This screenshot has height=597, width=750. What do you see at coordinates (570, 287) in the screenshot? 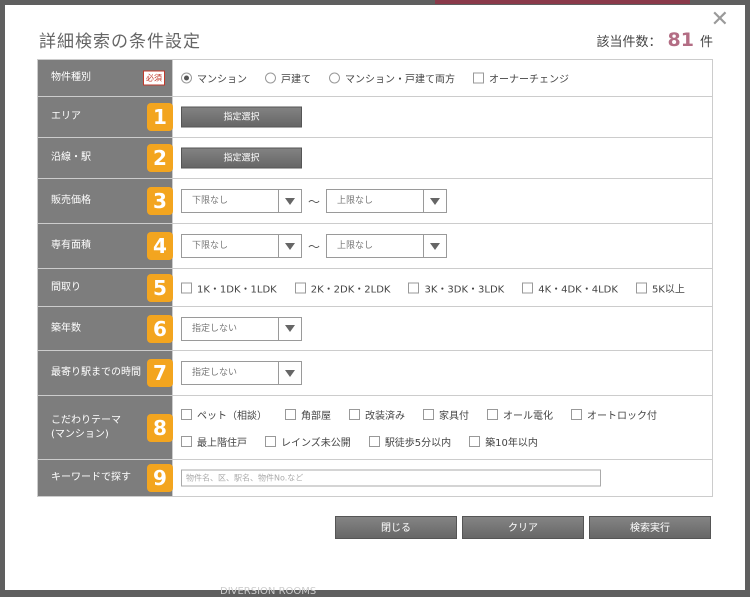
I see `checkbox-4k: 4K・4DK・4LDK` at bounding box center [570, 287].